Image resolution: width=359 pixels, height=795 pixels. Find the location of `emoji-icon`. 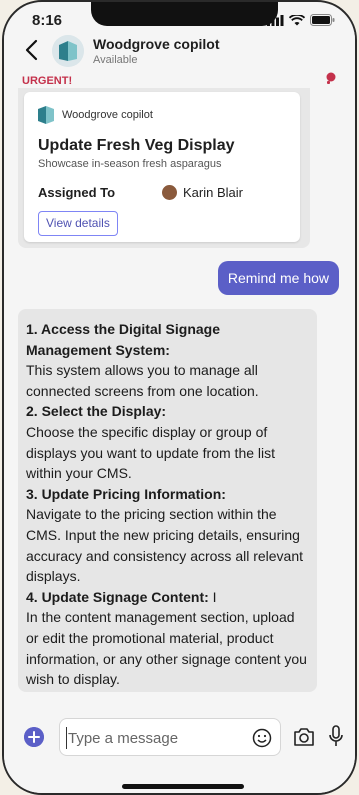

emoji-icon is located at coordinates (262, 738).